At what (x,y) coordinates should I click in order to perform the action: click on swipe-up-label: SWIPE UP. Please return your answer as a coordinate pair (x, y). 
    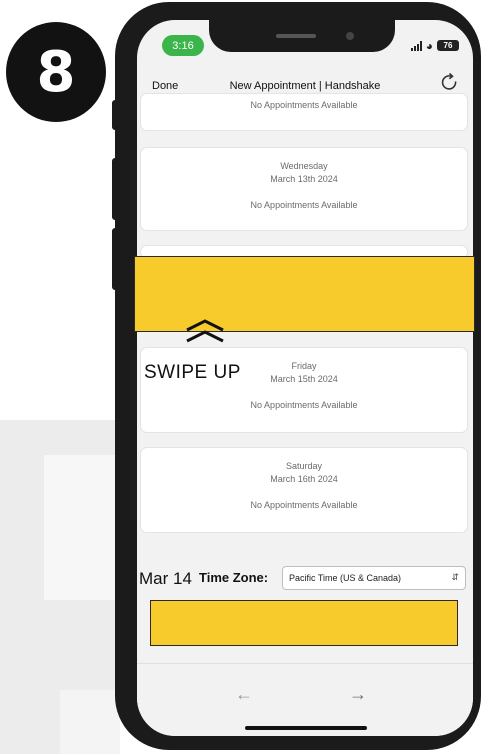
    Looking at the image, I should click on (192, 372).